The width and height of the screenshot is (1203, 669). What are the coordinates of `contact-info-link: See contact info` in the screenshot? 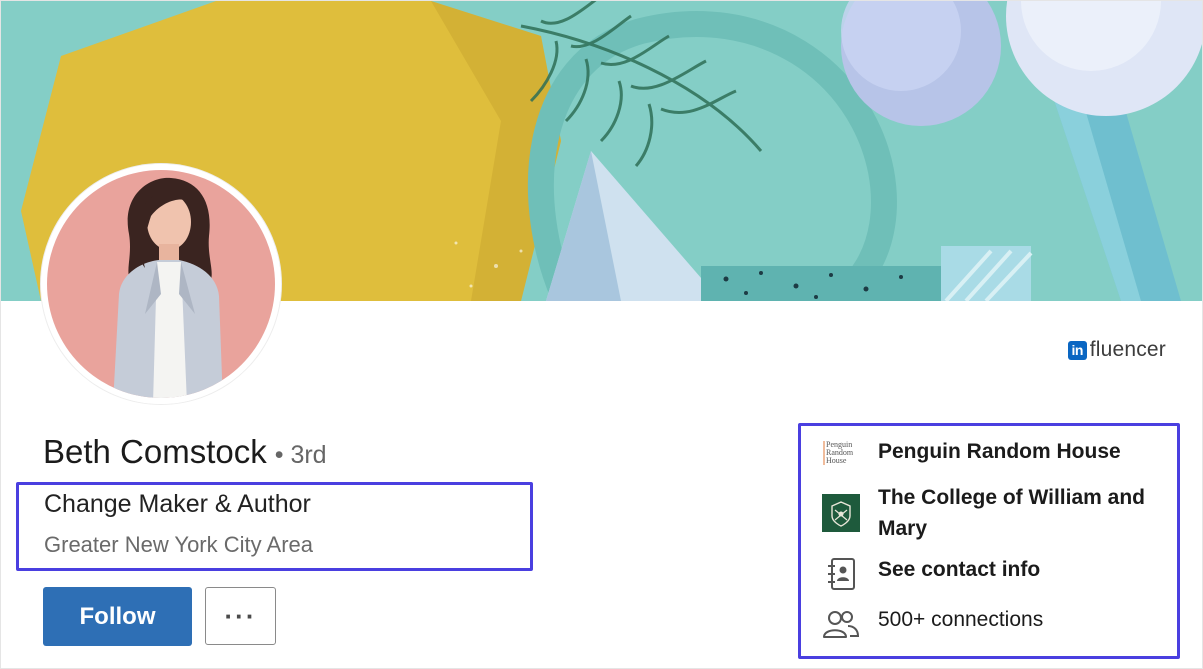 It's located at (930, 574).